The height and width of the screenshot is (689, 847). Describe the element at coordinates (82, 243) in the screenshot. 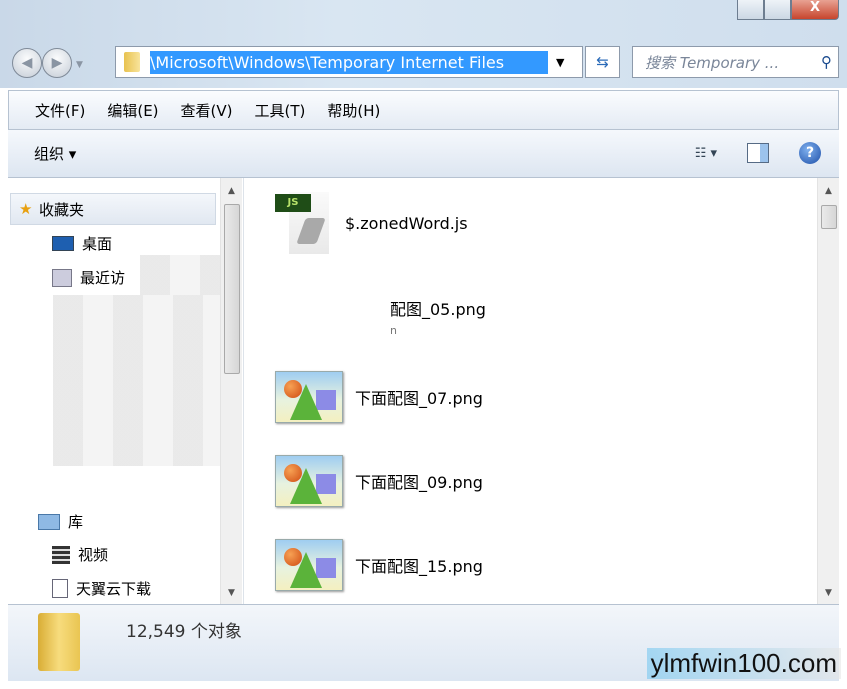

I see `sidebar-item-desktop: 桌面` at that location.